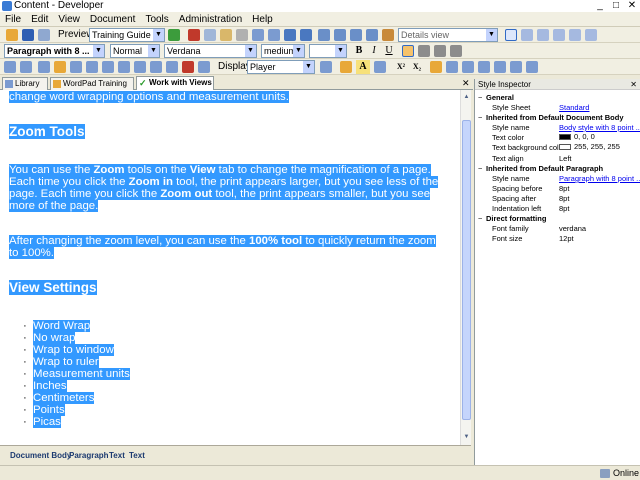  What do you see at coordinates (12, 35) in the screenshot?
I see `open-icon` at bounding box center [12, 35].